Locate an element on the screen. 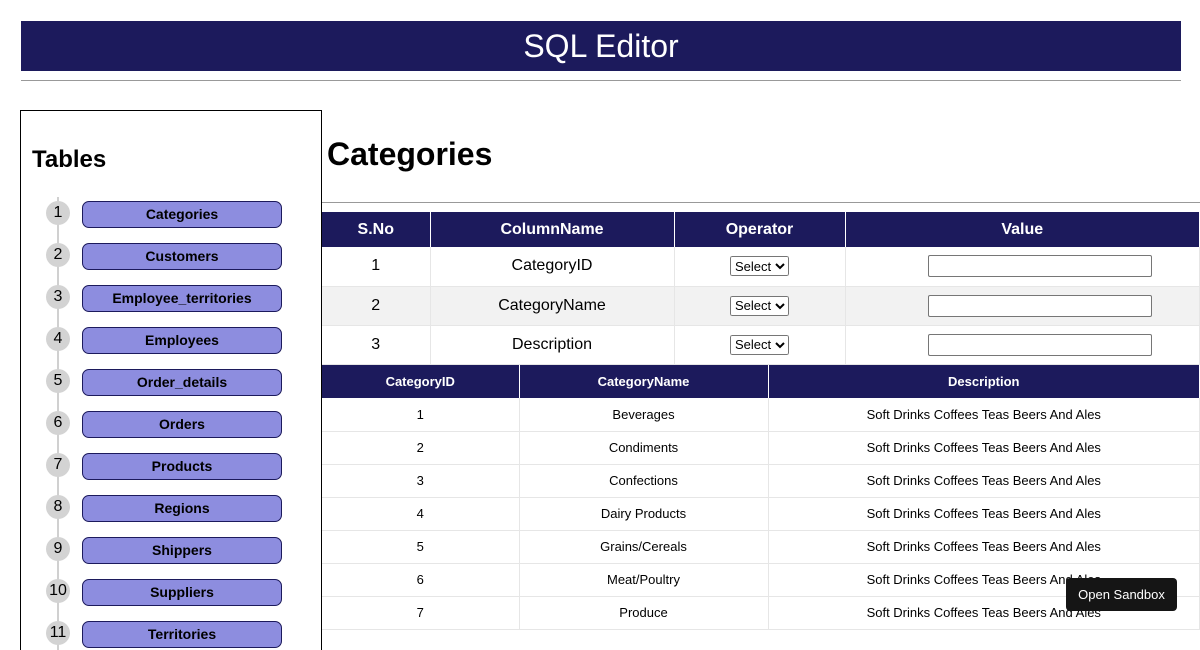 The width and height of the screenshot is (1200, 650). table-list-item: 2 Customers is located at coordinates (171, 254).